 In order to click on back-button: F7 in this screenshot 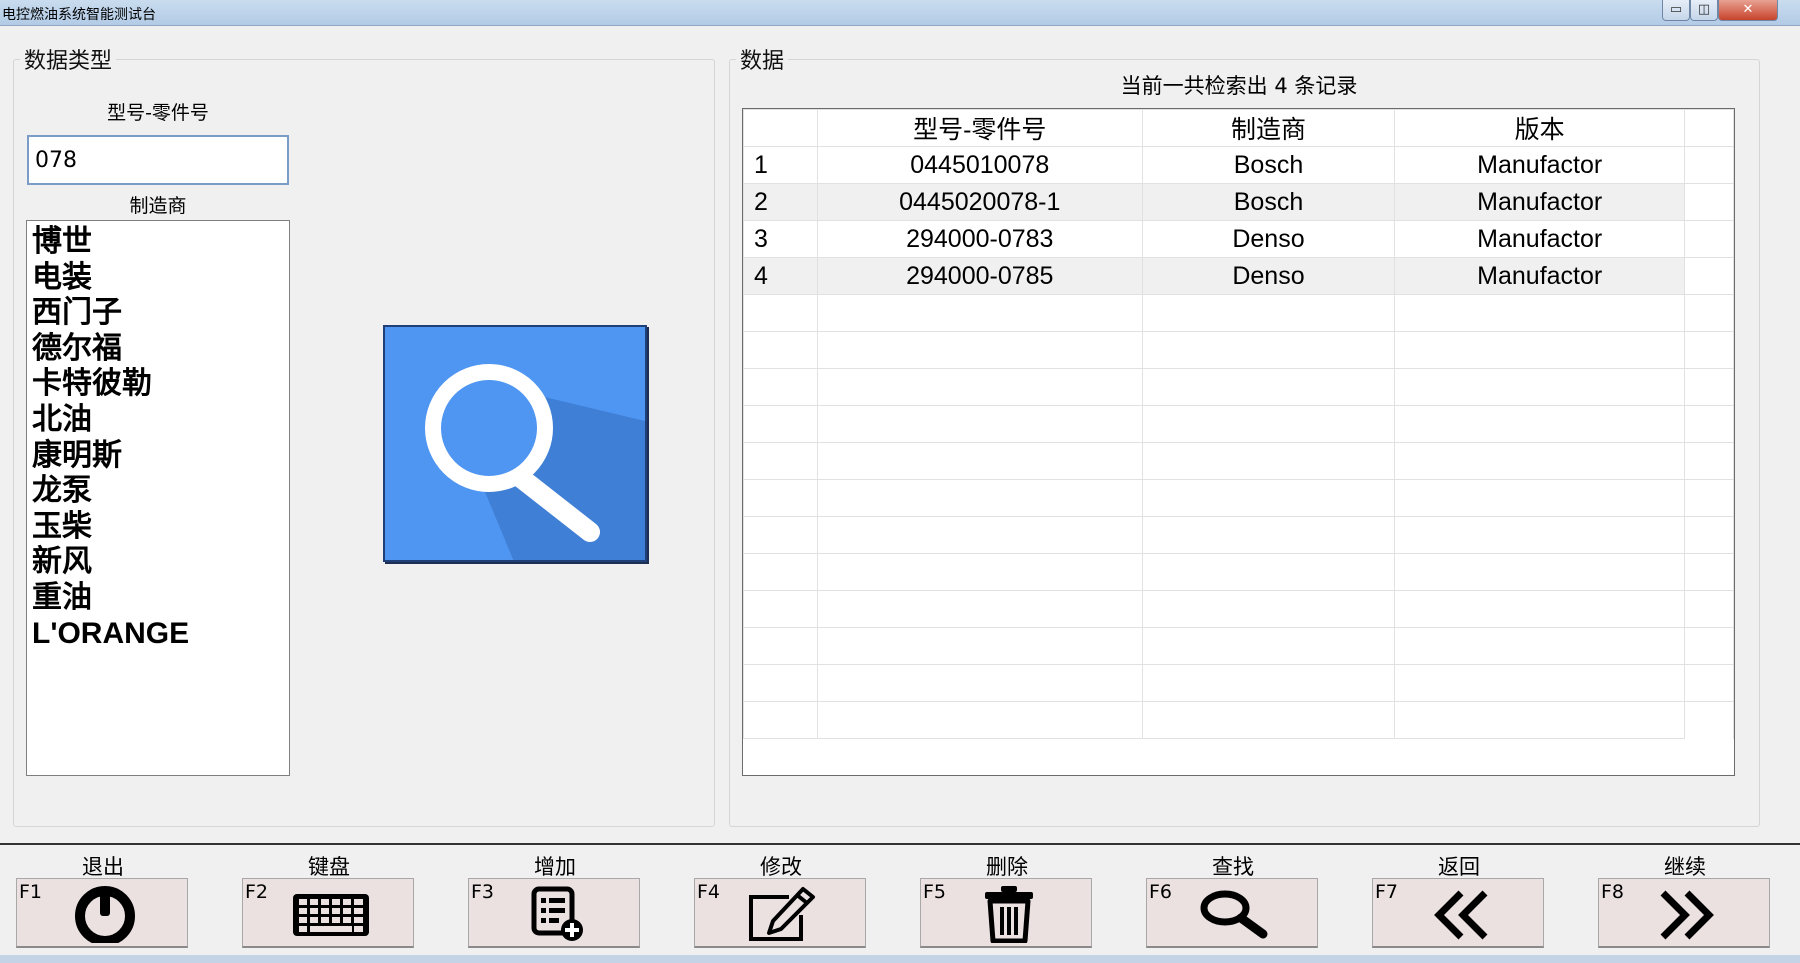, I will do `click(1458, 913)`.